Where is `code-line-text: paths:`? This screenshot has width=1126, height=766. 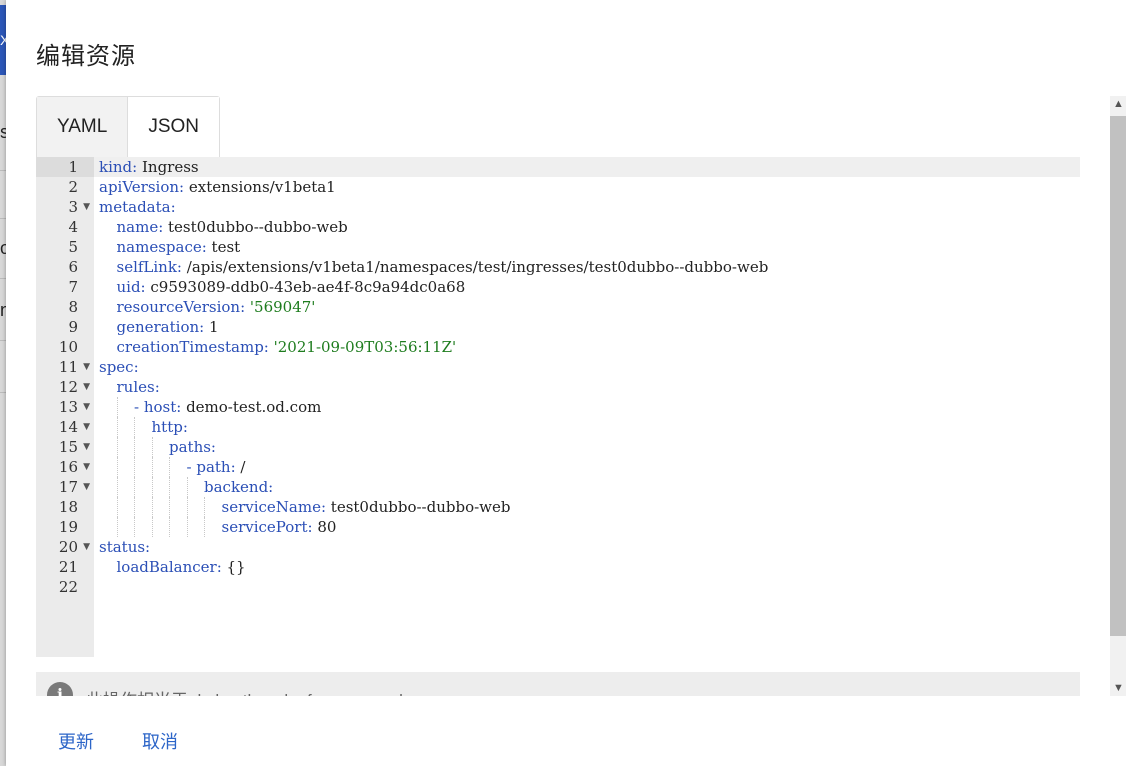 code-line-text: paths: is located at coordinates (192, 447).